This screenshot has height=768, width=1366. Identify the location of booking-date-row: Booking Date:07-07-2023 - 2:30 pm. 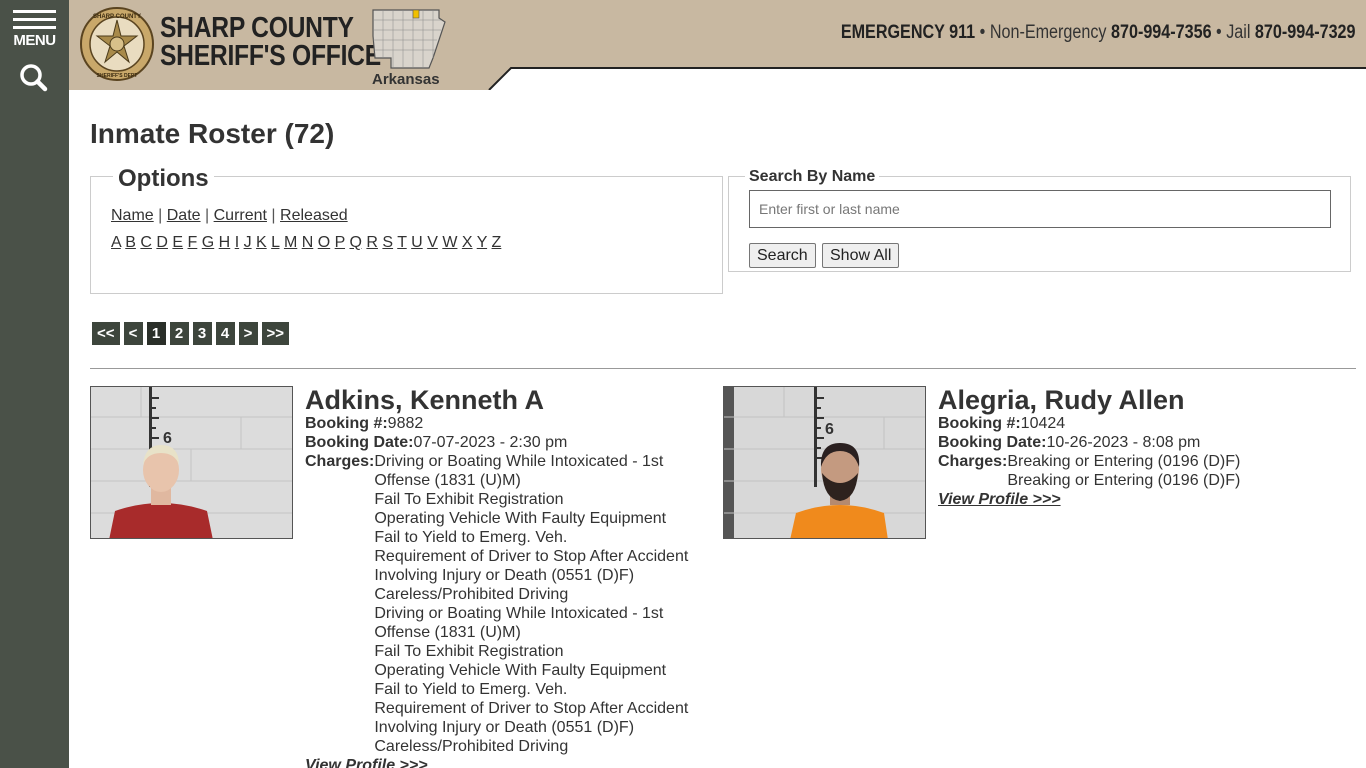
(505, 442).